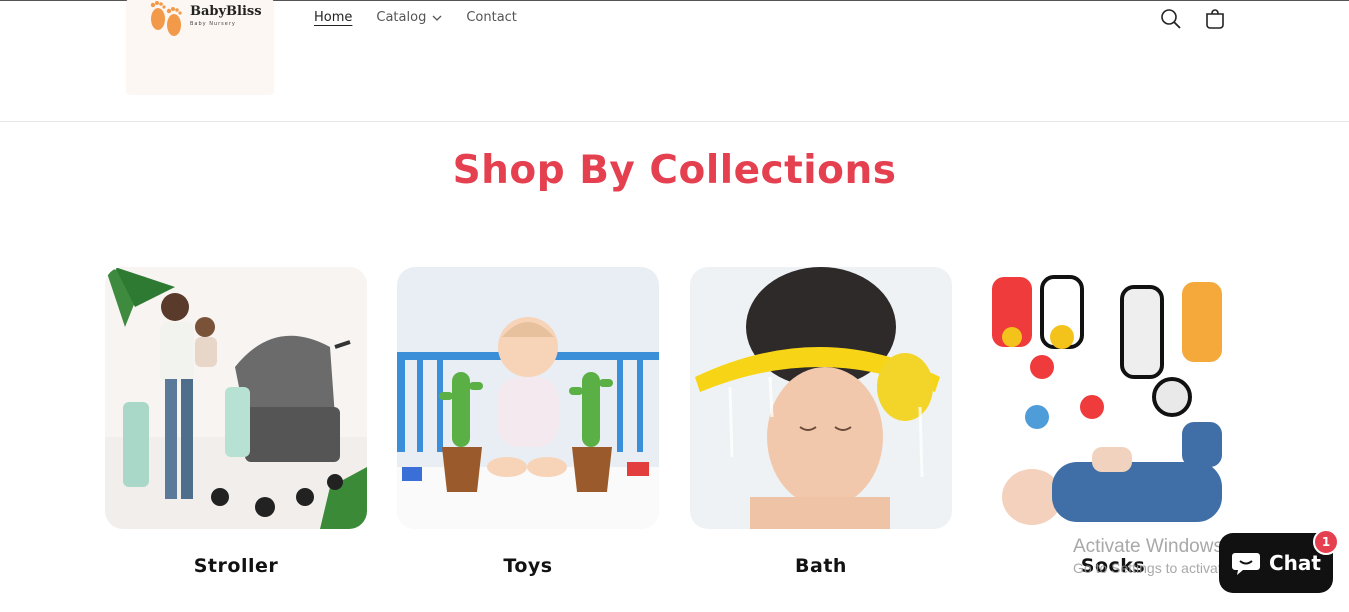 The height and width of the screenshot is (612, 1349). I want to click on collection-card-toys: Toys, so click(528, 422).